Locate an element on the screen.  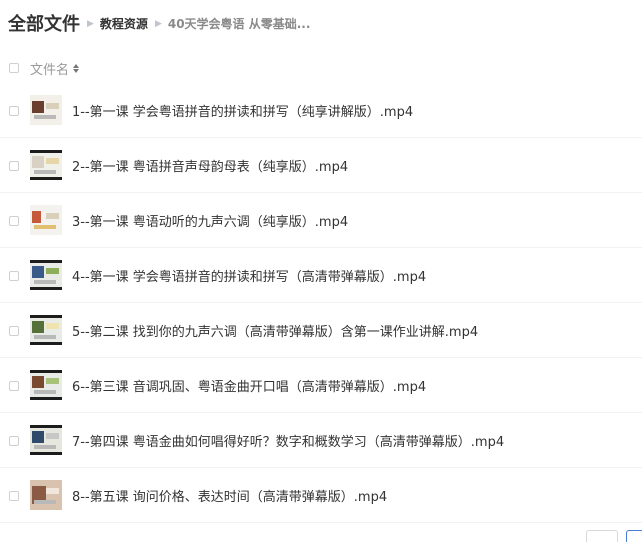
file-name: 8--第五课 询问价格、表达时间（高清带弹幕版）.mp4 is located at coordinates (229, 495).